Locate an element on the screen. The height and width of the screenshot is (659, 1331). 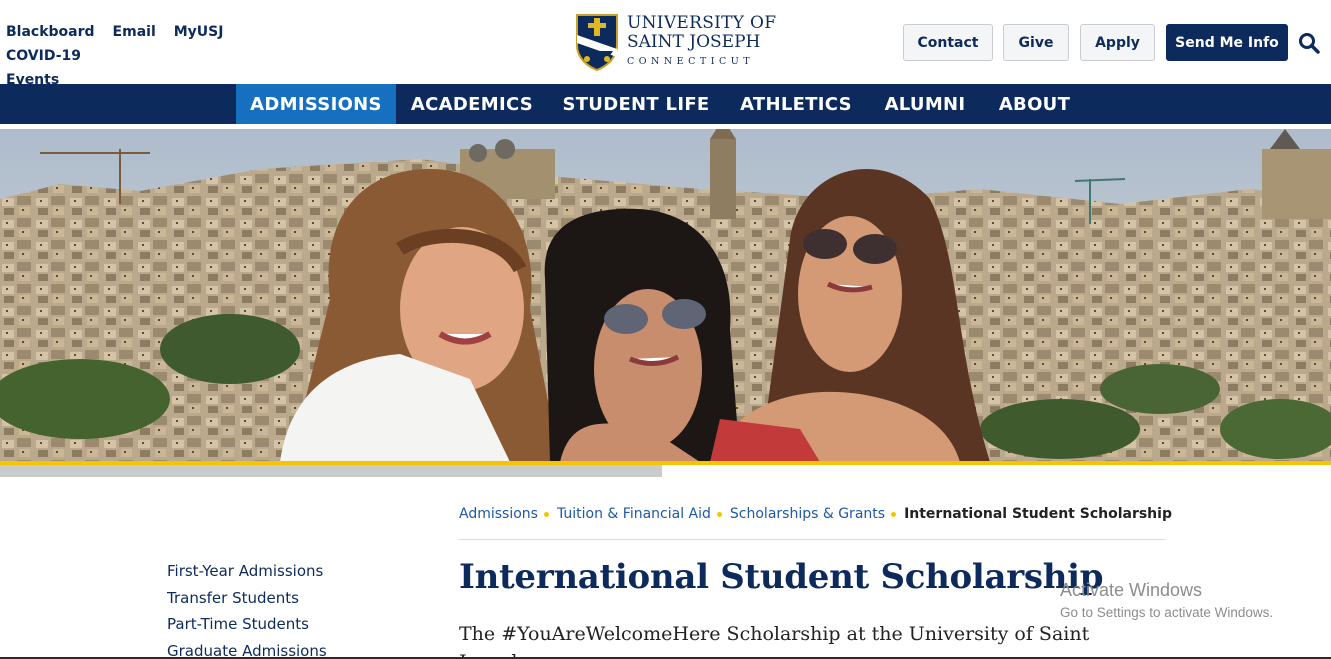
sidebar-item-part-time: Part-Time Students is located at coordinates (247, 624).